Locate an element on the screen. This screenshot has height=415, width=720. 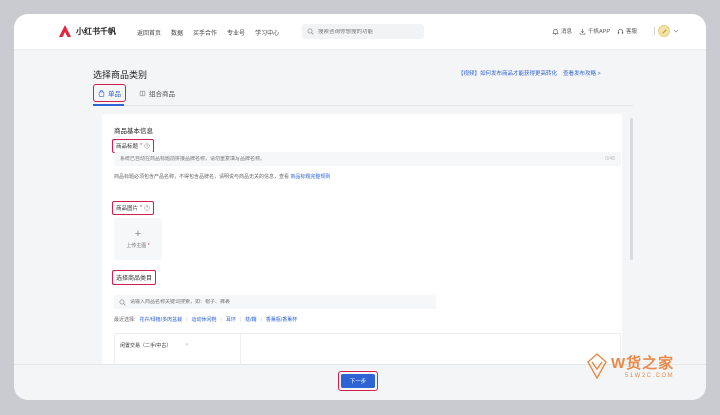
recent-category-item: 枕/鞘 is located at coordinates (250, 319).